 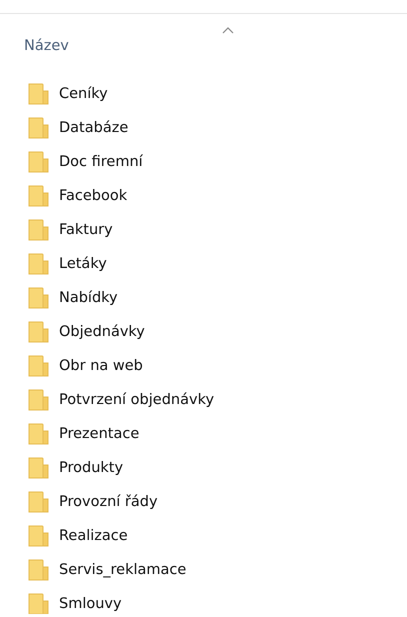 What do you see at coordinates (88, 298) in the screenshot?
I see `folder-name: Nabídky` at bounding box center [88, 298].